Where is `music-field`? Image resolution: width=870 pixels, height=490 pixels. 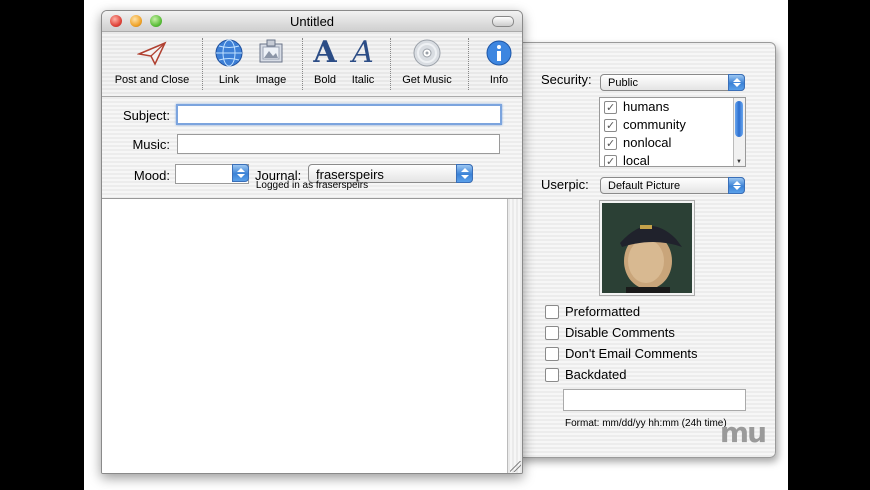 music-field is located at coordinates (338, 144).